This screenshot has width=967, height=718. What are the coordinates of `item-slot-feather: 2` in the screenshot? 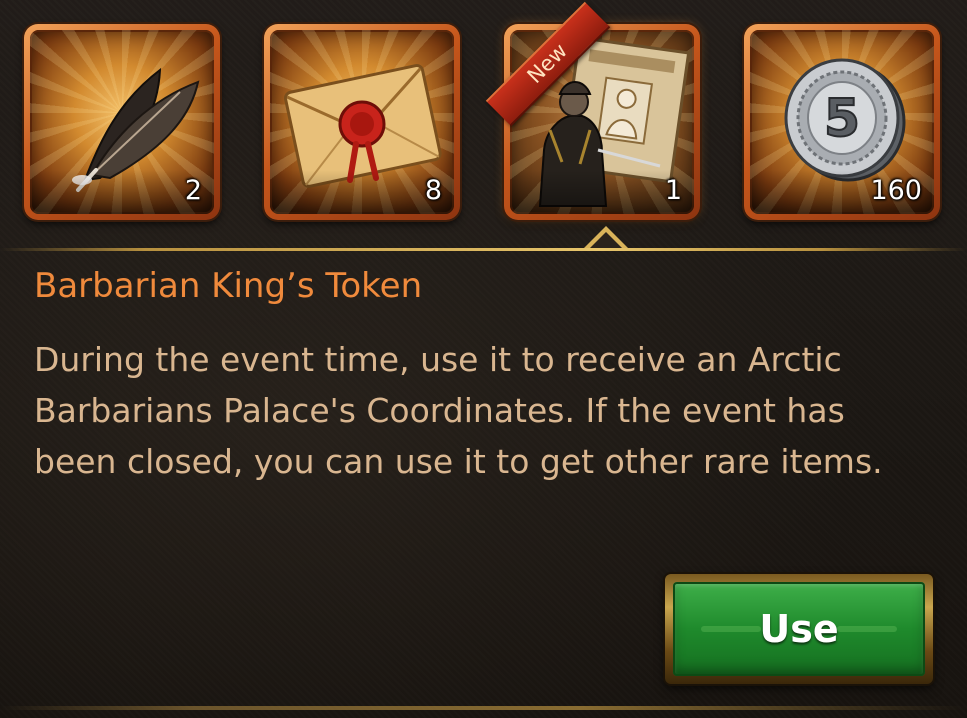 It's located at (122, 122).